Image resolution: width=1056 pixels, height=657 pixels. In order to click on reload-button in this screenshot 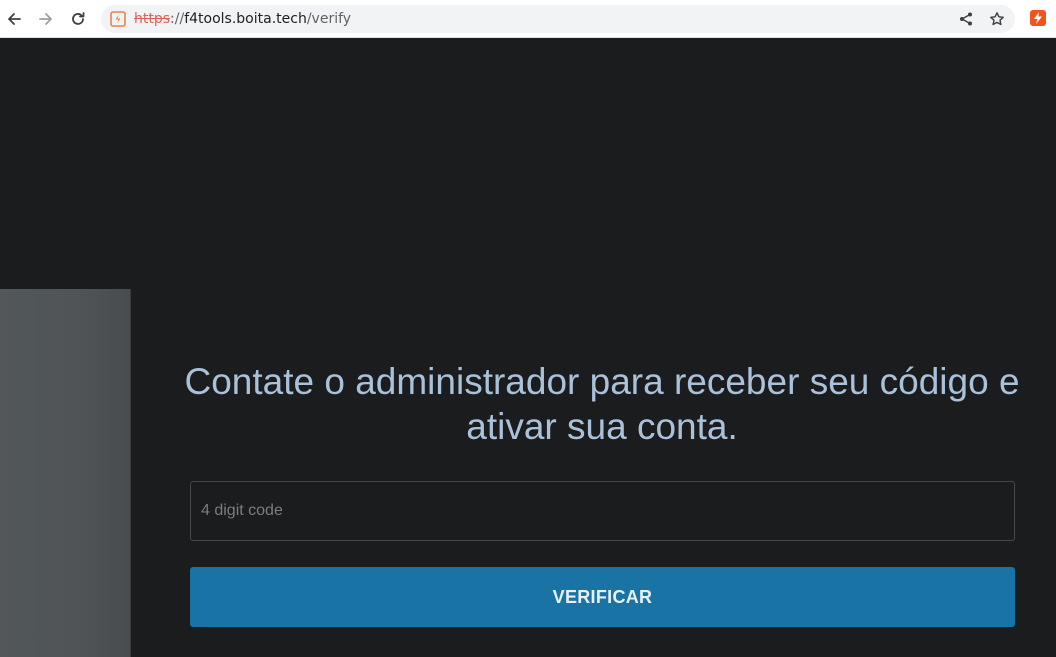, I will do `click(78, 19)`.